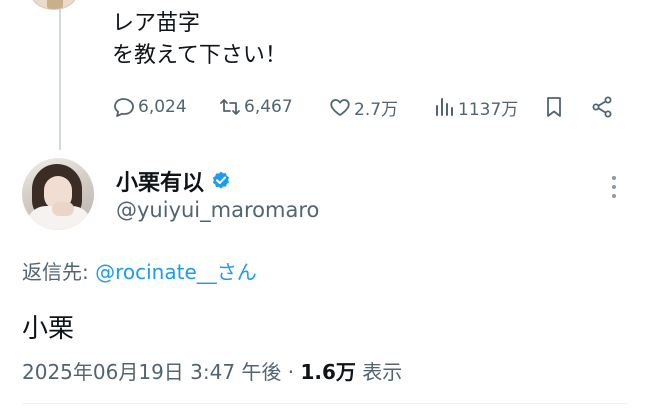  Describe the element at coordinates (199, 55) in the screenshot. I see `parent-tweet-line-2: を教えて下さい！` at that location.